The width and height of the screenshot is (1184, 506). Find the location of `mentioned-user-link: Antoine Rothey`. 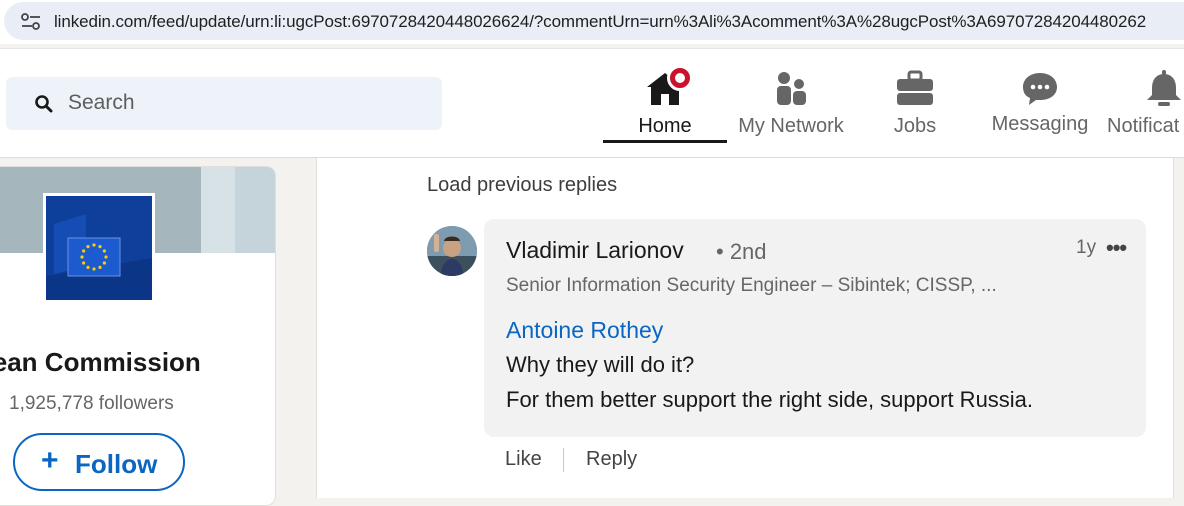

mentioned-user-link: Antoine Rothey is located at coordinates (584, 330).